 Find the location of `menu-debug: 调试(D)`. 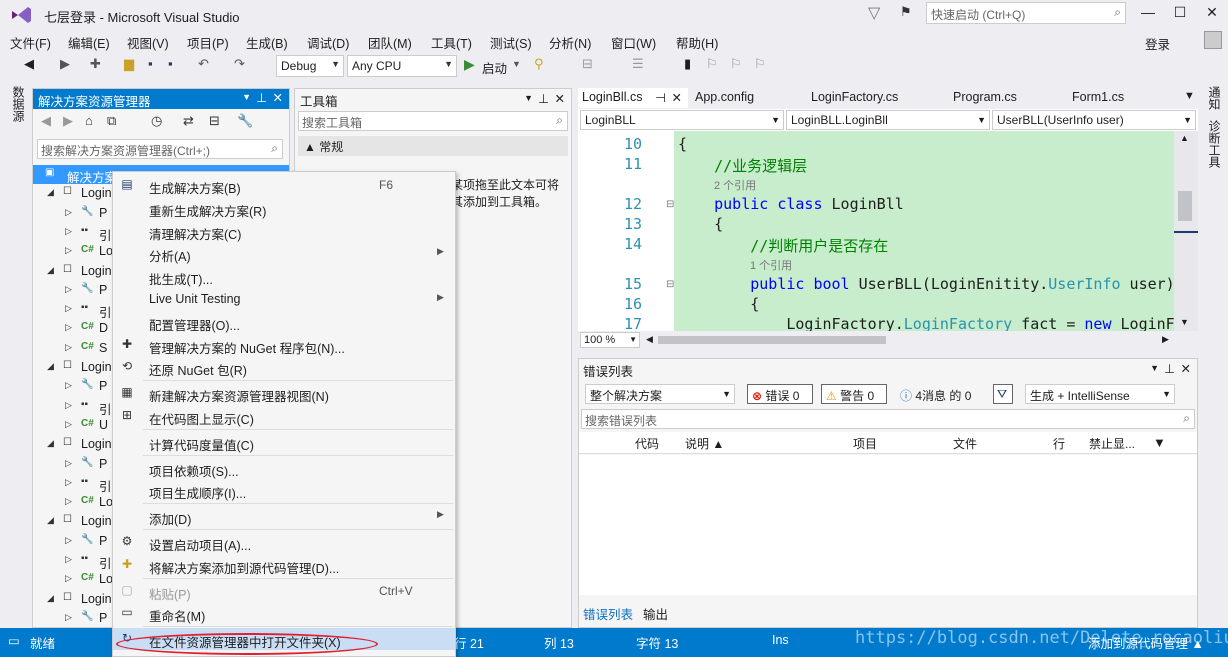

menu-debug: 调试(D) is located at coordinates (328, 42).